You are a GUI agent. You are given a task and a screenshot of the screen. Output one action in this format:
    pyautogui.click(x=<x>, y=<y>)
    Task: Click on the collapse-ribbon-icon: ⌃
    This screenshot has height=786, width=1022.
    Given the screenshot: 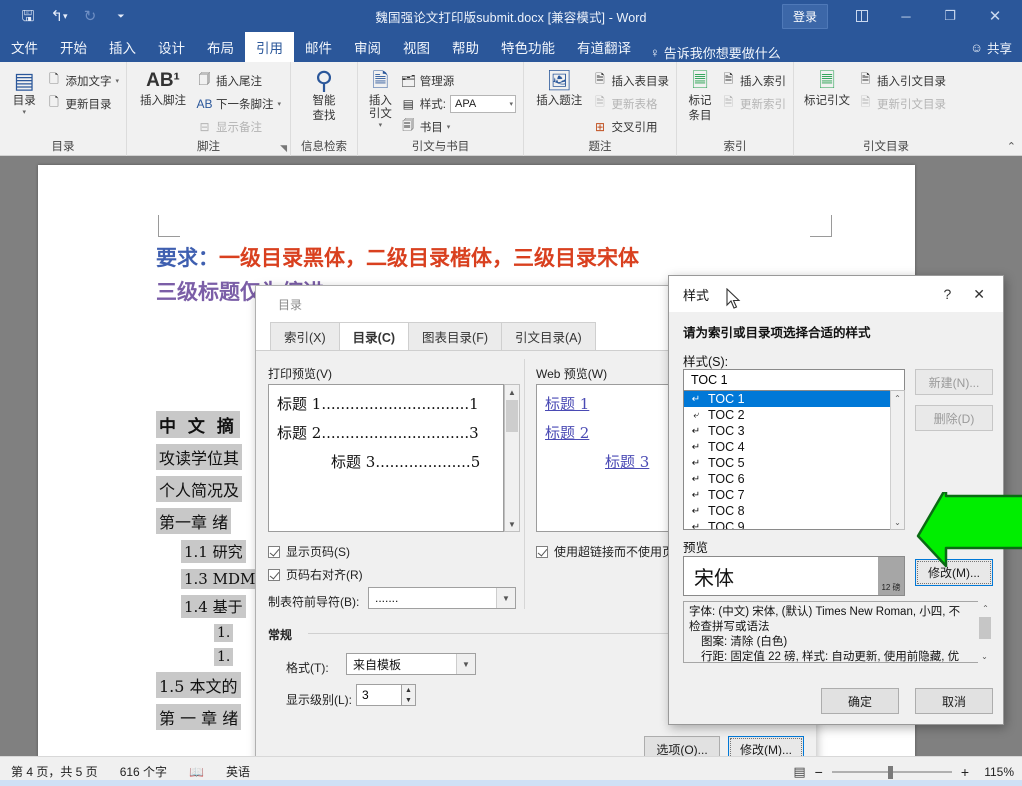 What is the action you would take?
    pyautogui.click(x=1011, y=146)
    